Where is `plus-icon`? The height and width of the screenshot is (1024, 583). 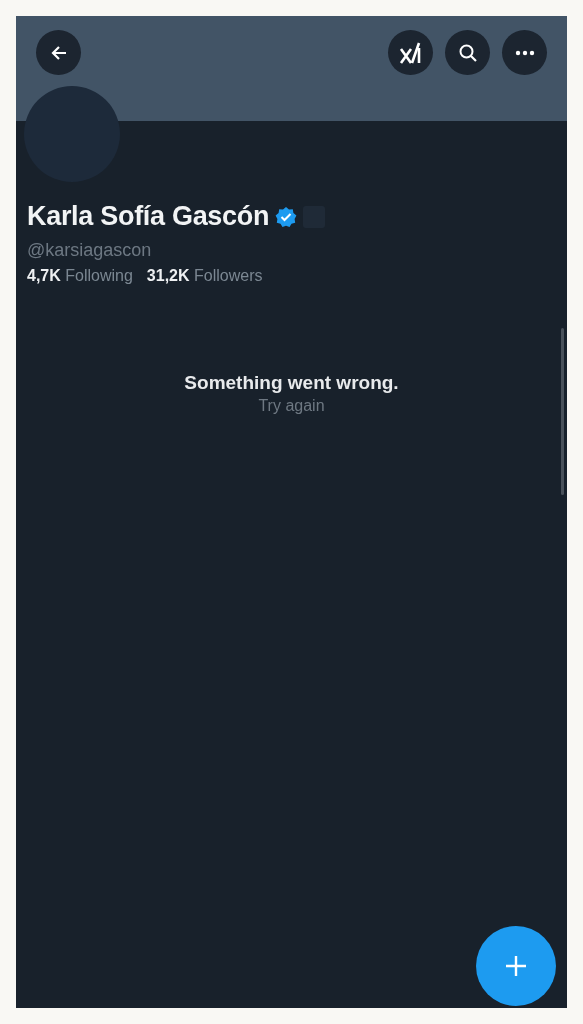 plus-icon is located at coordinates (516, 966).